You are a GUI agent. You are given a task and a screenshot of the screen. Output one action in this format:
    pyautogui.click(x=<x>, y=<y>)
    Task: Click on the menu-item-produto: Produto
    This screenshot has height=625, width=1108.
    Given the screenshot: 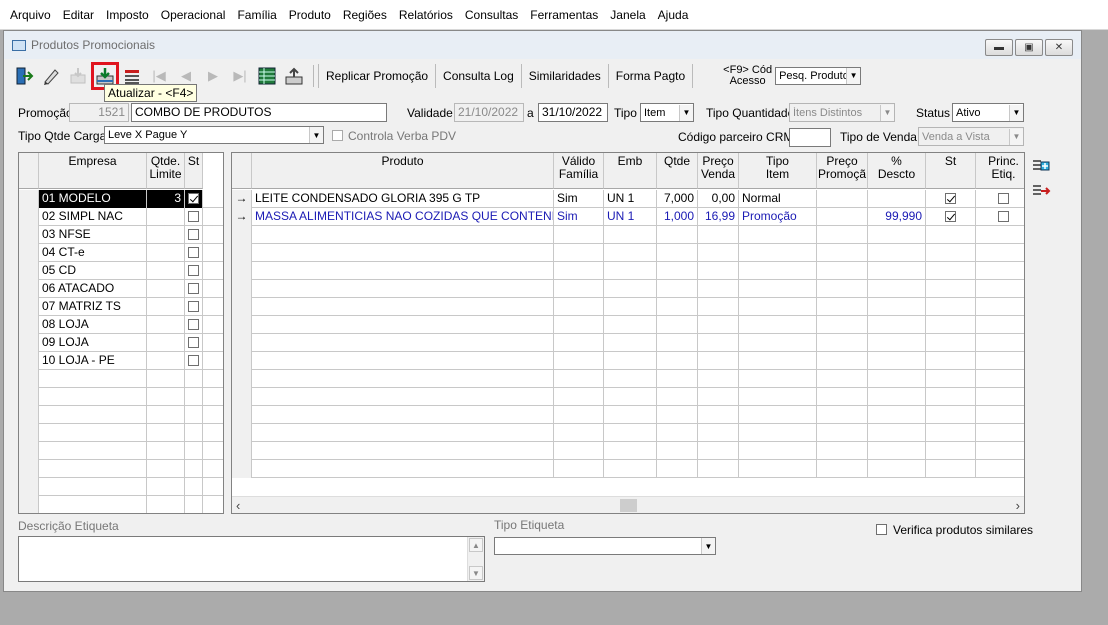 What is the action you would take?
    pyautogui.click(x=310, y=15)
    